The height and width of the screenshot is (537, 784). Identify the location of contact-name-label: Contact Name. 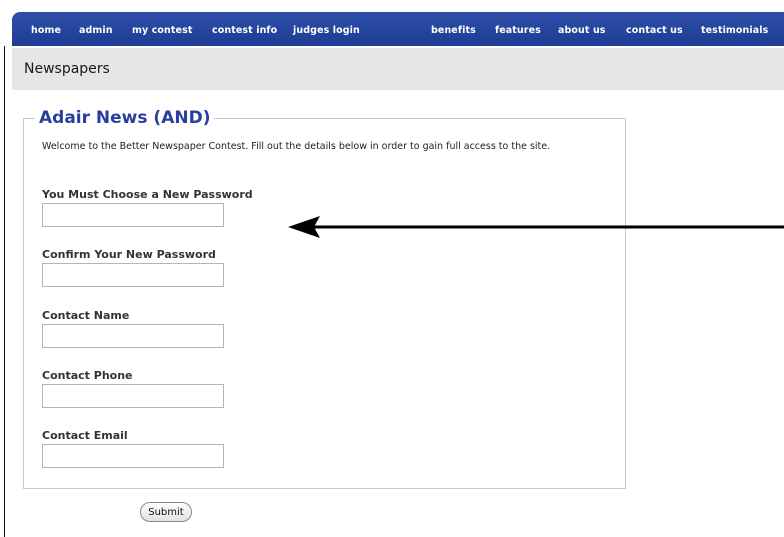
(86, 315).